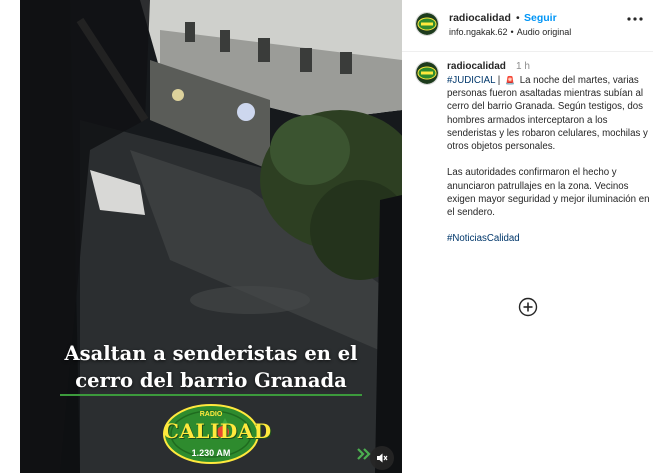 Image resolution: width=653 pixels, height=473 pixels. Describe the element at coordinates (540, 18) in the screenshot. I see `follow-button: Seguir` at that location.